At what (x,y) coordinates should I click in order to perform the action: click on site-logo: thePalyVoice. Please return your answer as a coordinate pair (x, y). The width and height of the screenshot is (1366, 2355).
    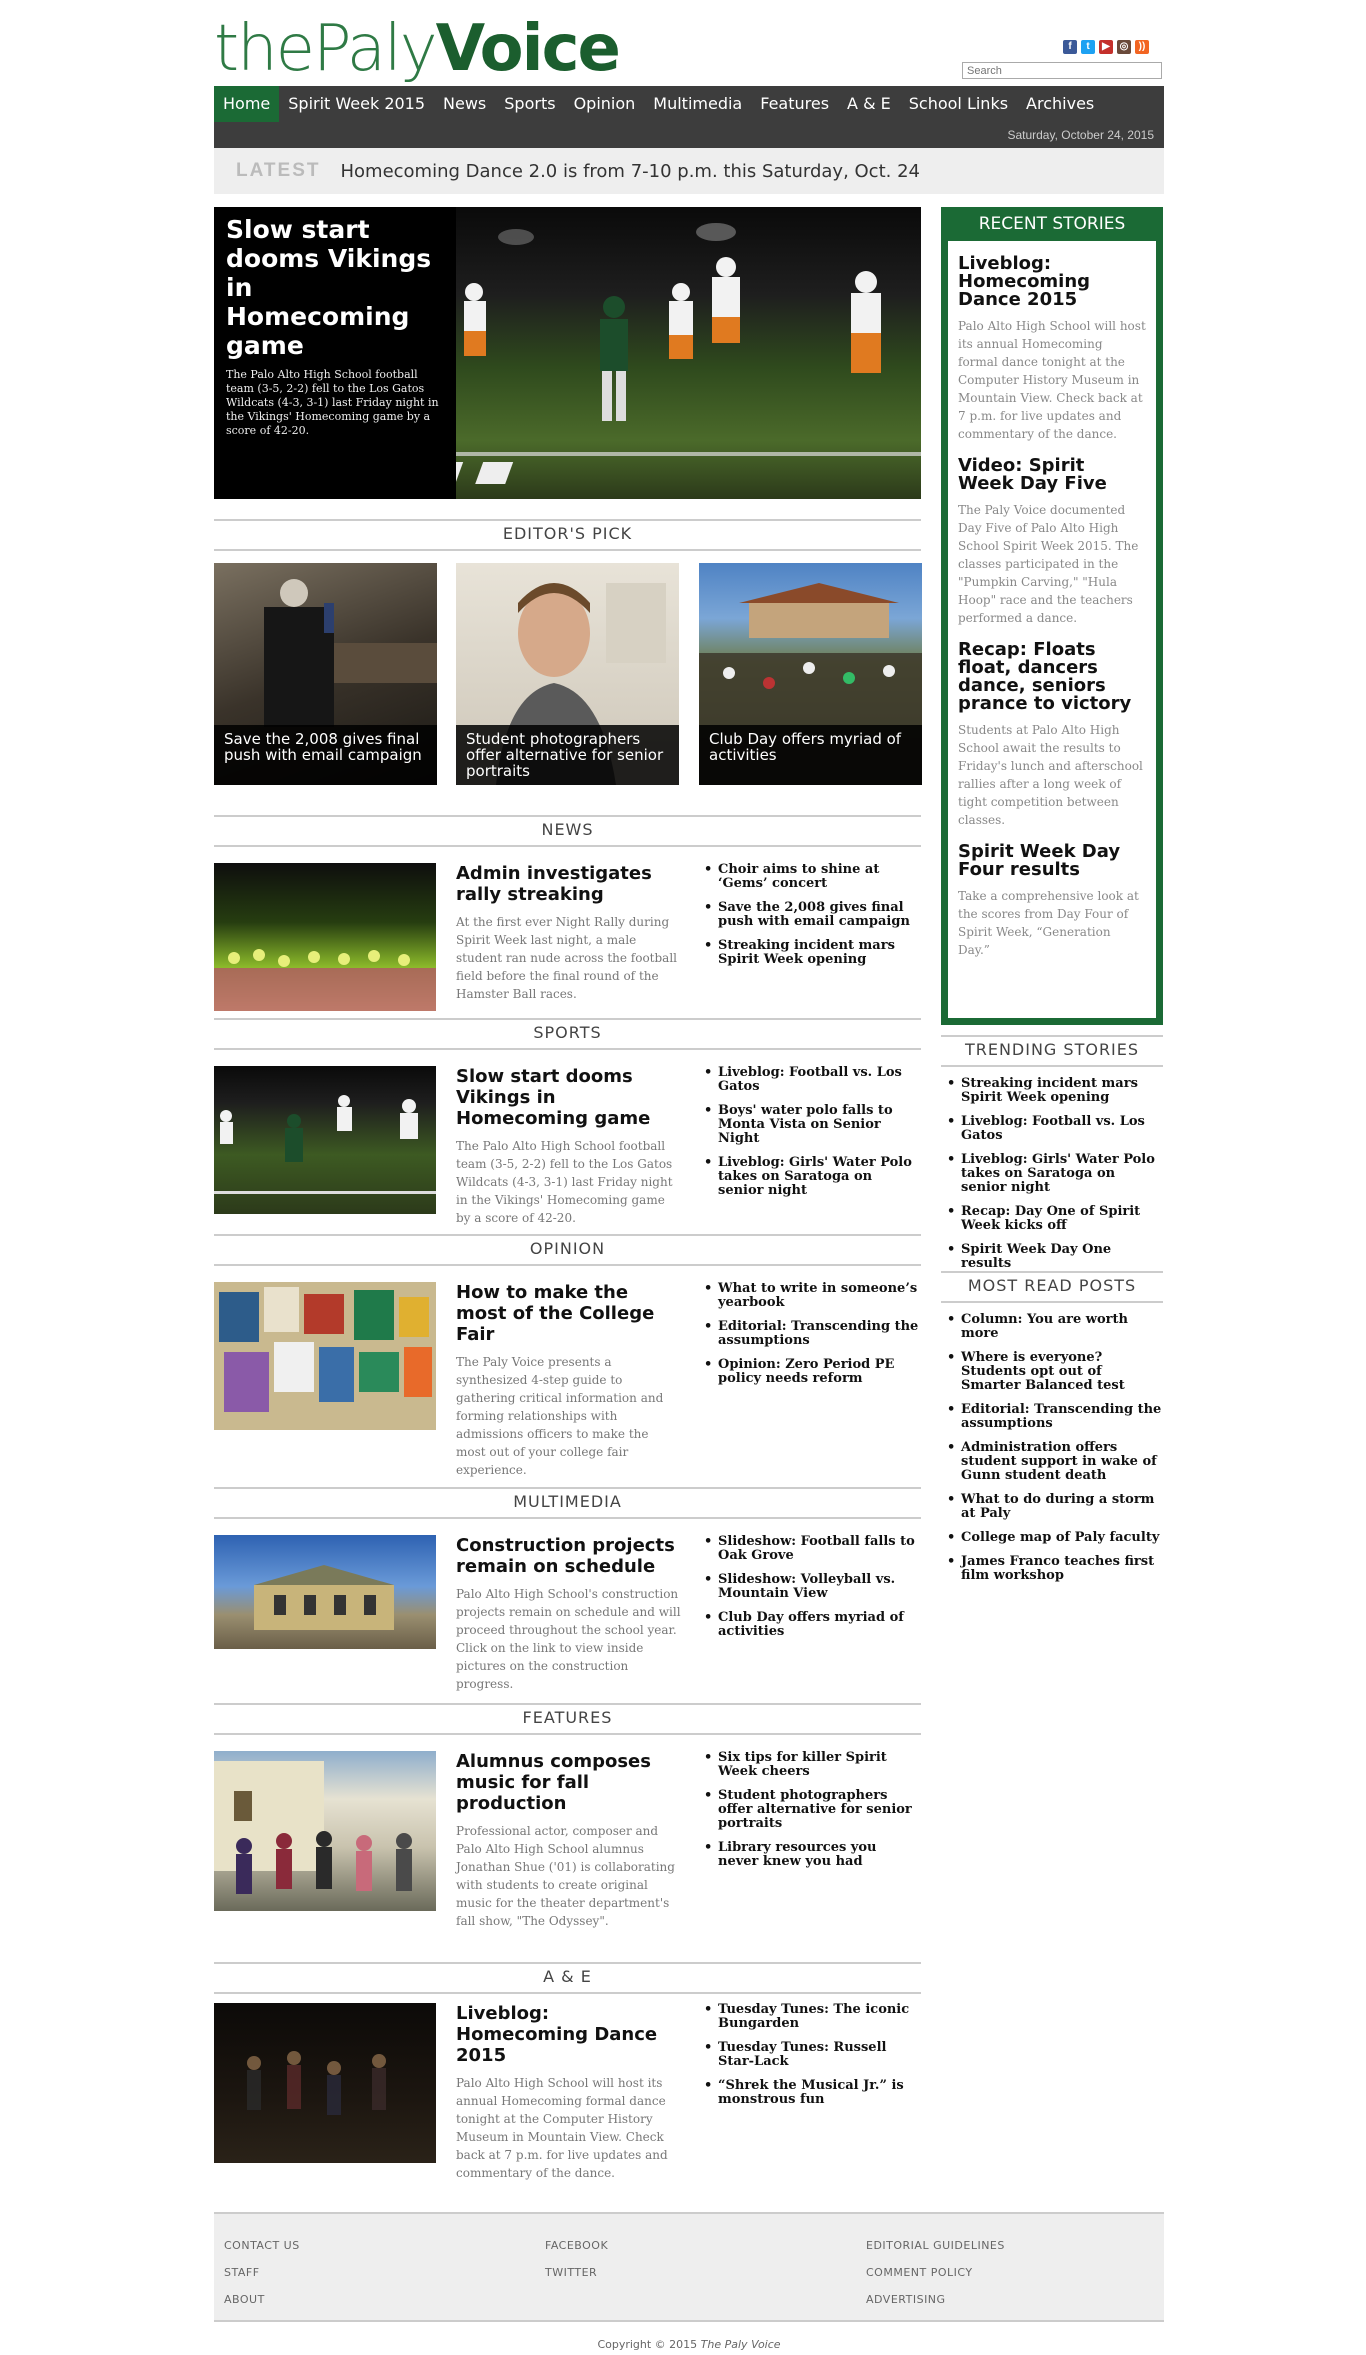
    Looking at the image, I should click on (417, 49).